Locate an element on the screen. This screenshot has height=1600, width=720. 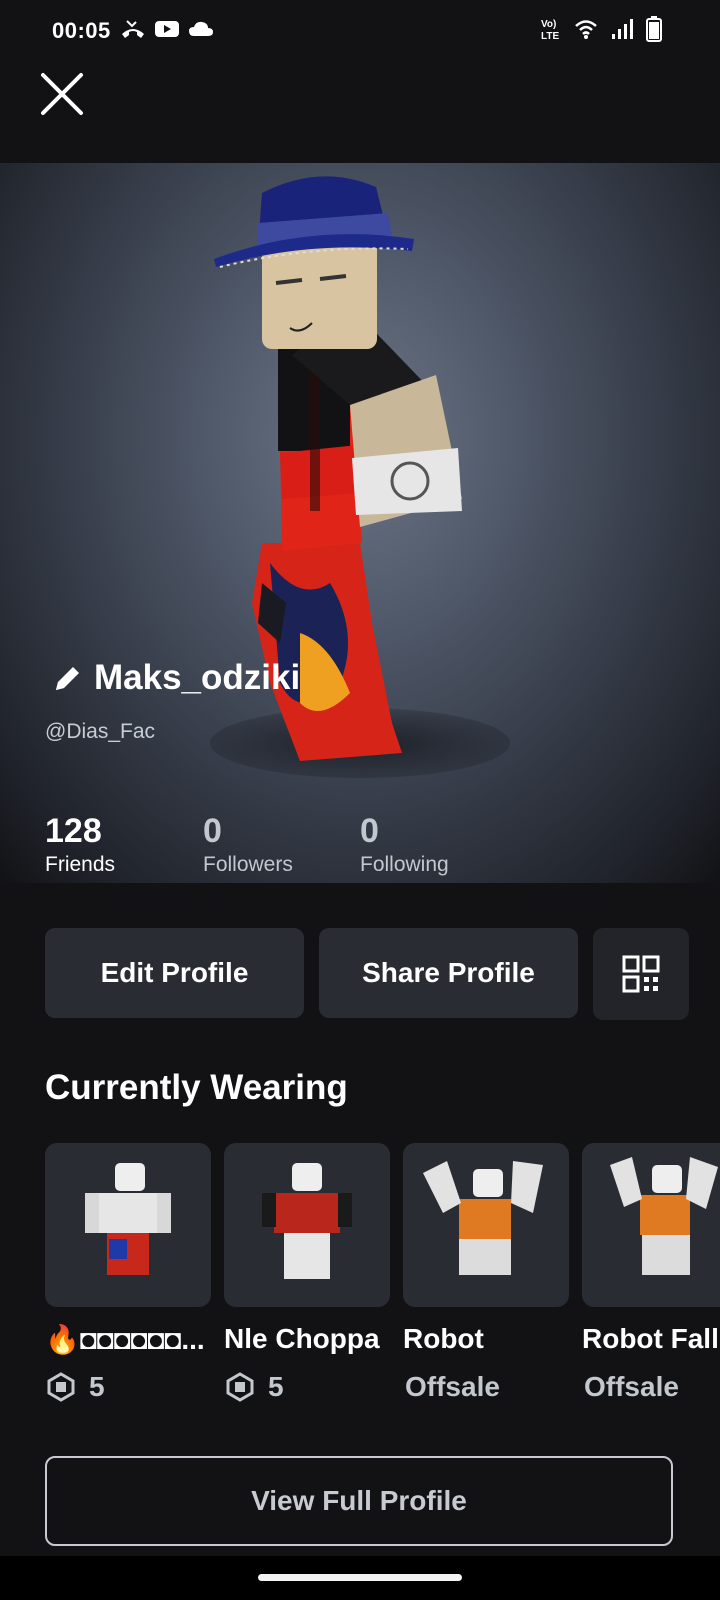
username: @Dias_Fac is located at coordinates (100, 731).